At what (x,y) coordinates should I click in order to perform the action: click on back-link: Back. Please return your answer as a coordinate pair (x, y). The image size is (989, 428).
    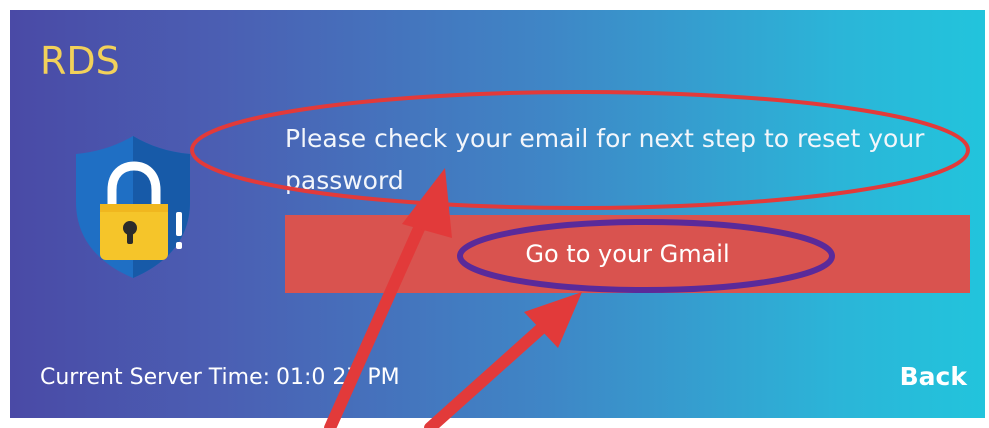
    Looking at the image, I should click on (933, 376).